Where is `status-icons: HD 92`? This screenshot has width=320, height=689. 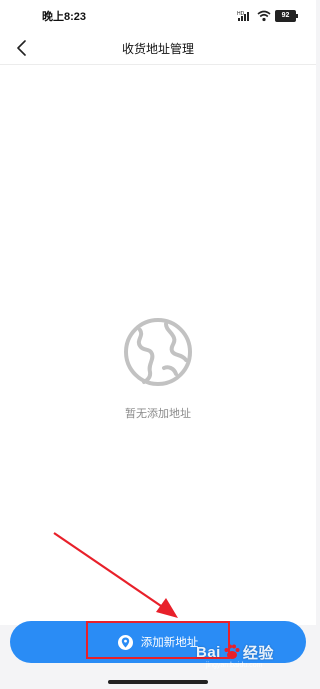 status-icons: HD 92 is located at coordinates (267, 16).